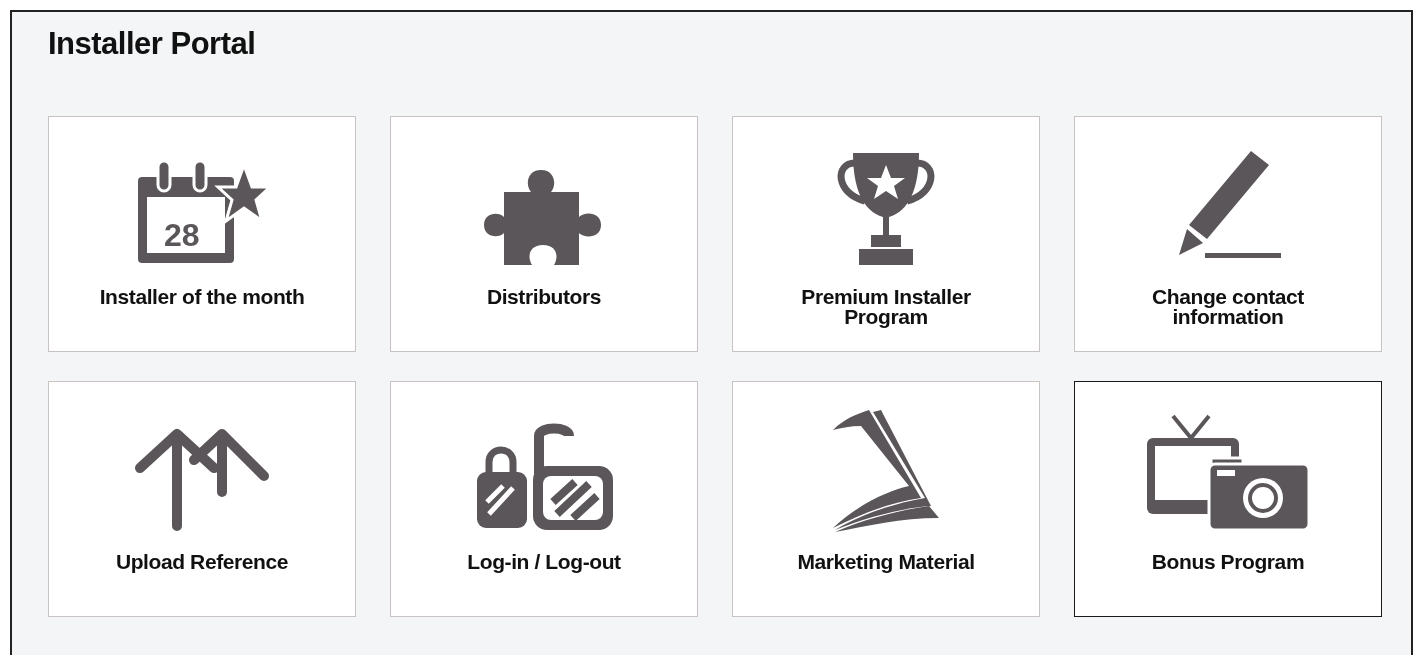 This screenshot has width=1425, height=655. Describe the element at coordinates (886, 499) in the screenshot. I see `portal-tile: Marketing Material` at that location.